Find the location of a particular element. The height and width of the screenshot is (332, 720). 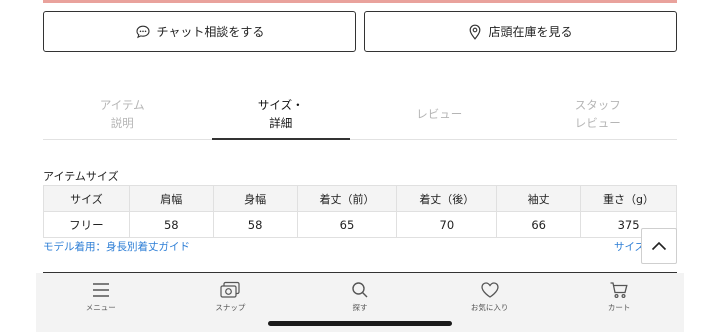

nav-label: カート is located at coordinates (619, 307).